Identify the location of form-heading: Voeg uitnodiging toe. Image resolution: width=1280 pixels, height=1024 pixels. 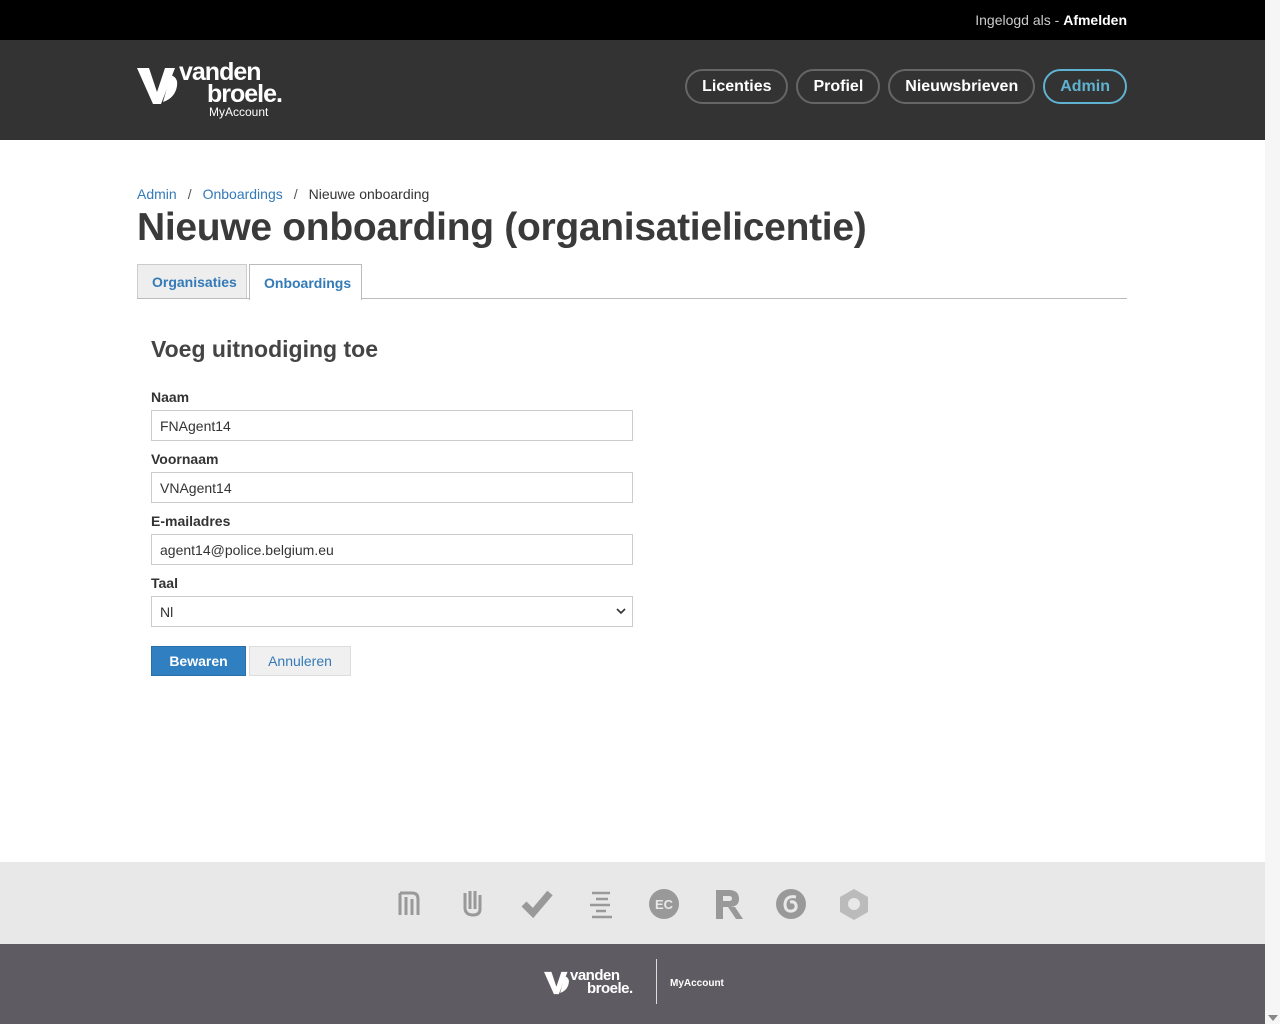
(264, 349).